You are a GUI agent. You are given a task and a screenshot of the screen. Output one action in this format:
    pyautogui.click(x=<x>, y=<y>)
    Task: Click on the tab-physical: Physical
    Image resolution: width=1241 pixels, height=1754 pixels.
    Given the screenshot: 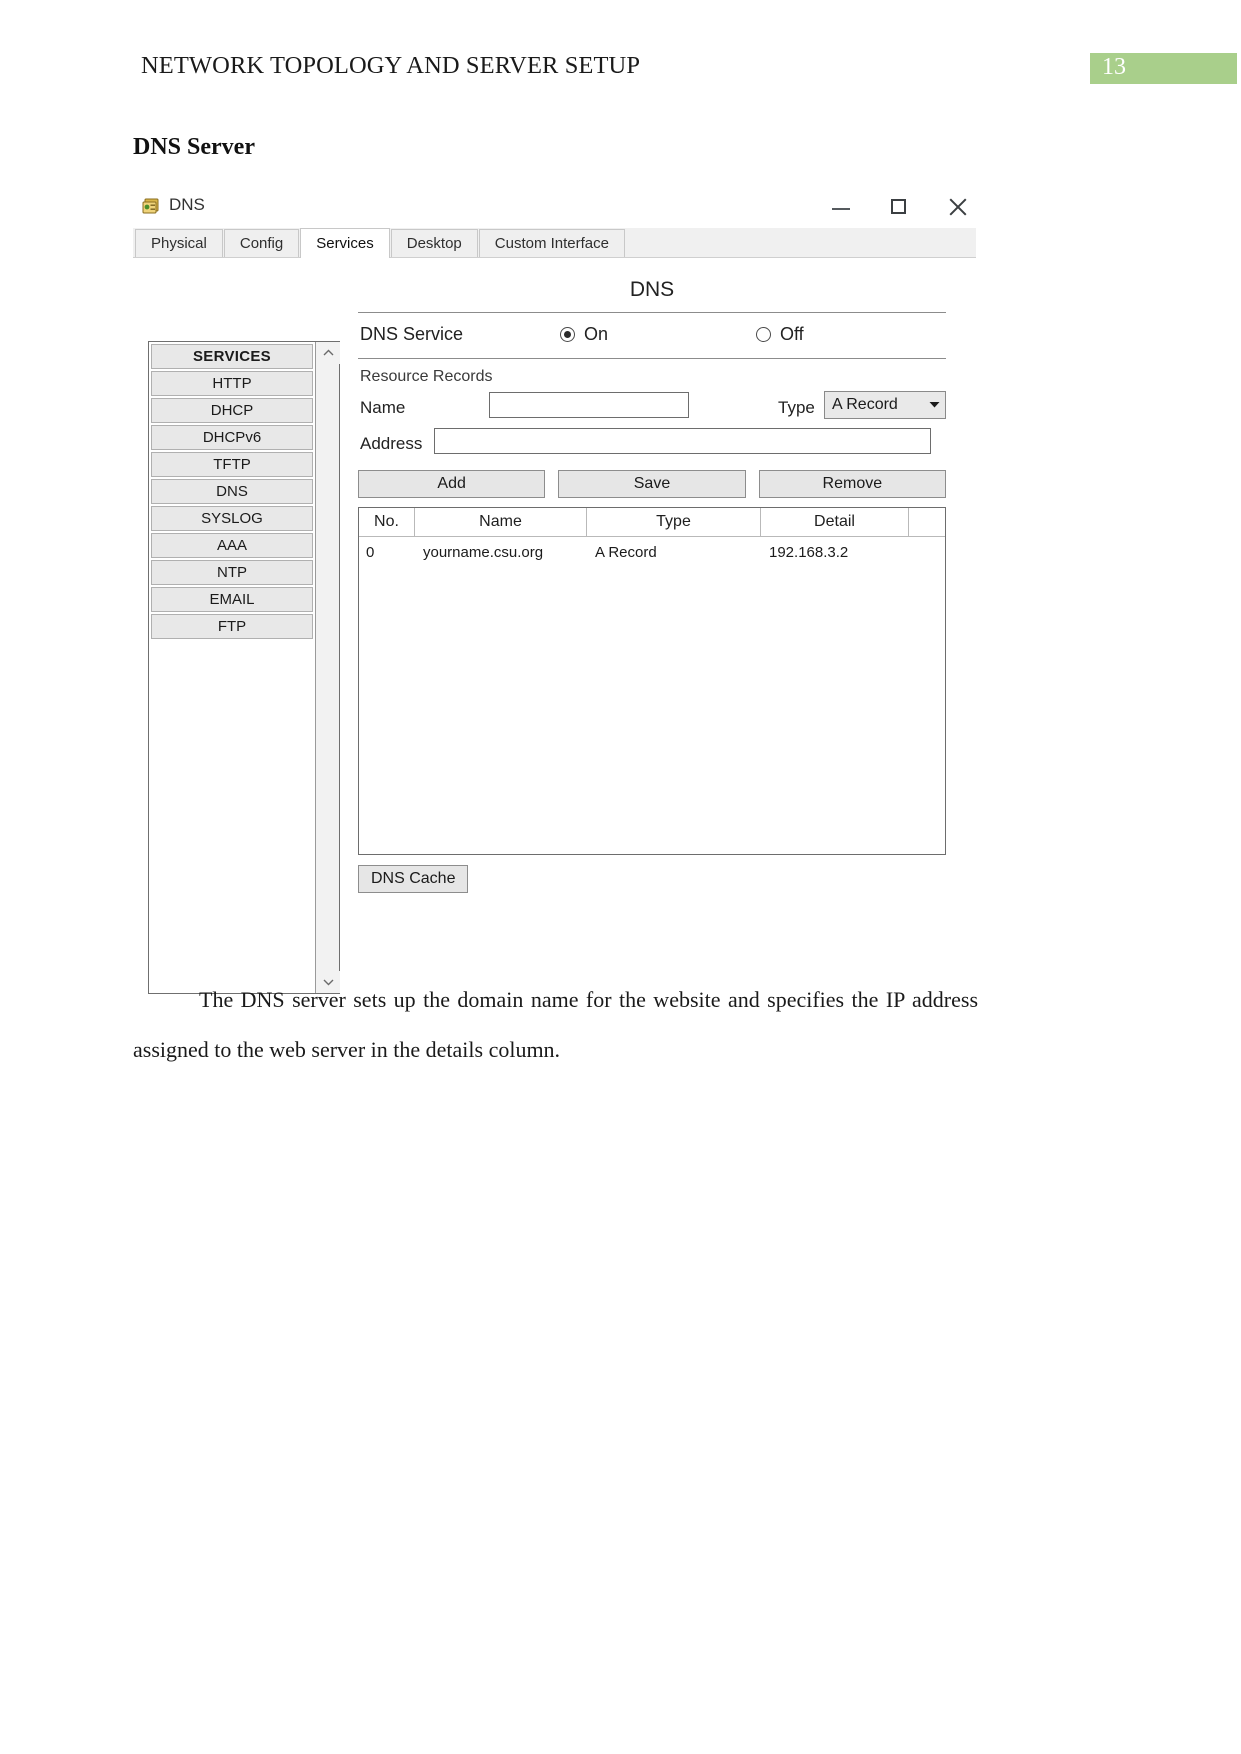 What is the action you would take?
    pyautogui.click(x=179, y=243)
    